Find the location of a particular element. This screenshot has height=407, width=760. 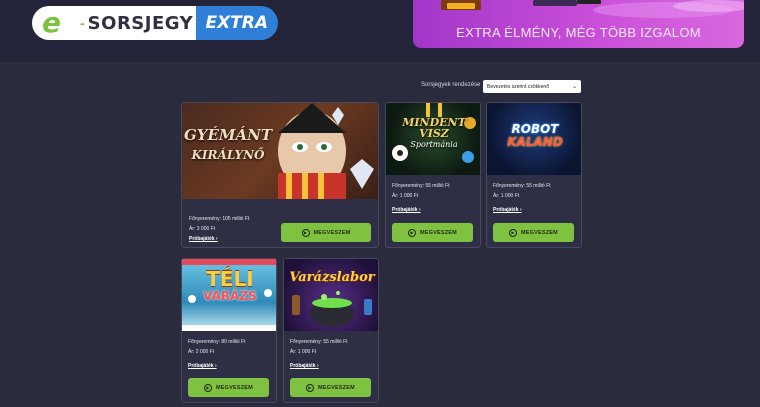

game-title-line1: Varázslabor is located at coordinates (332, 277).